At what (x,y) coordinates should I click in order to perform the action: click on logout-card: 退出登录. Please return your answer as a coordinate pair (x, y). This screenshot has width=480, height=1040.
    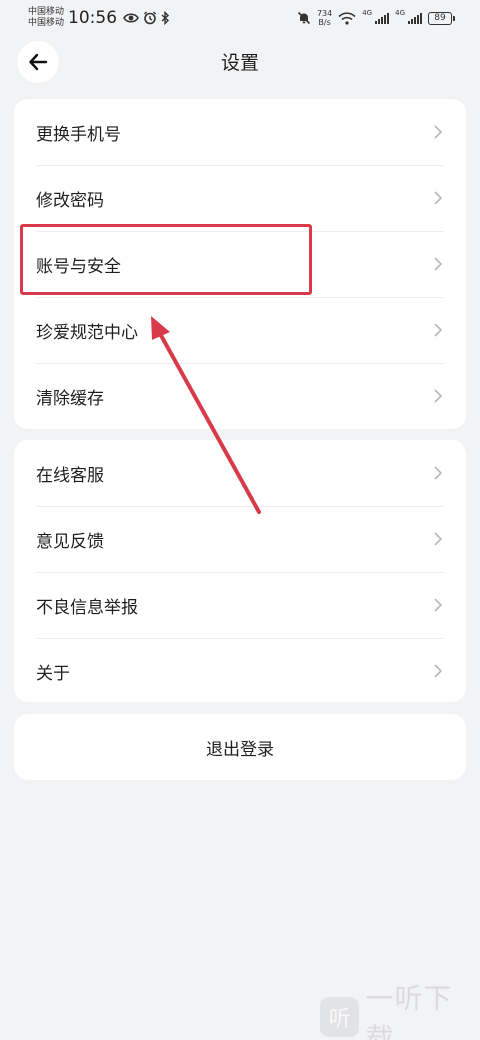
    Looking at the image, I should click on (240, 747).